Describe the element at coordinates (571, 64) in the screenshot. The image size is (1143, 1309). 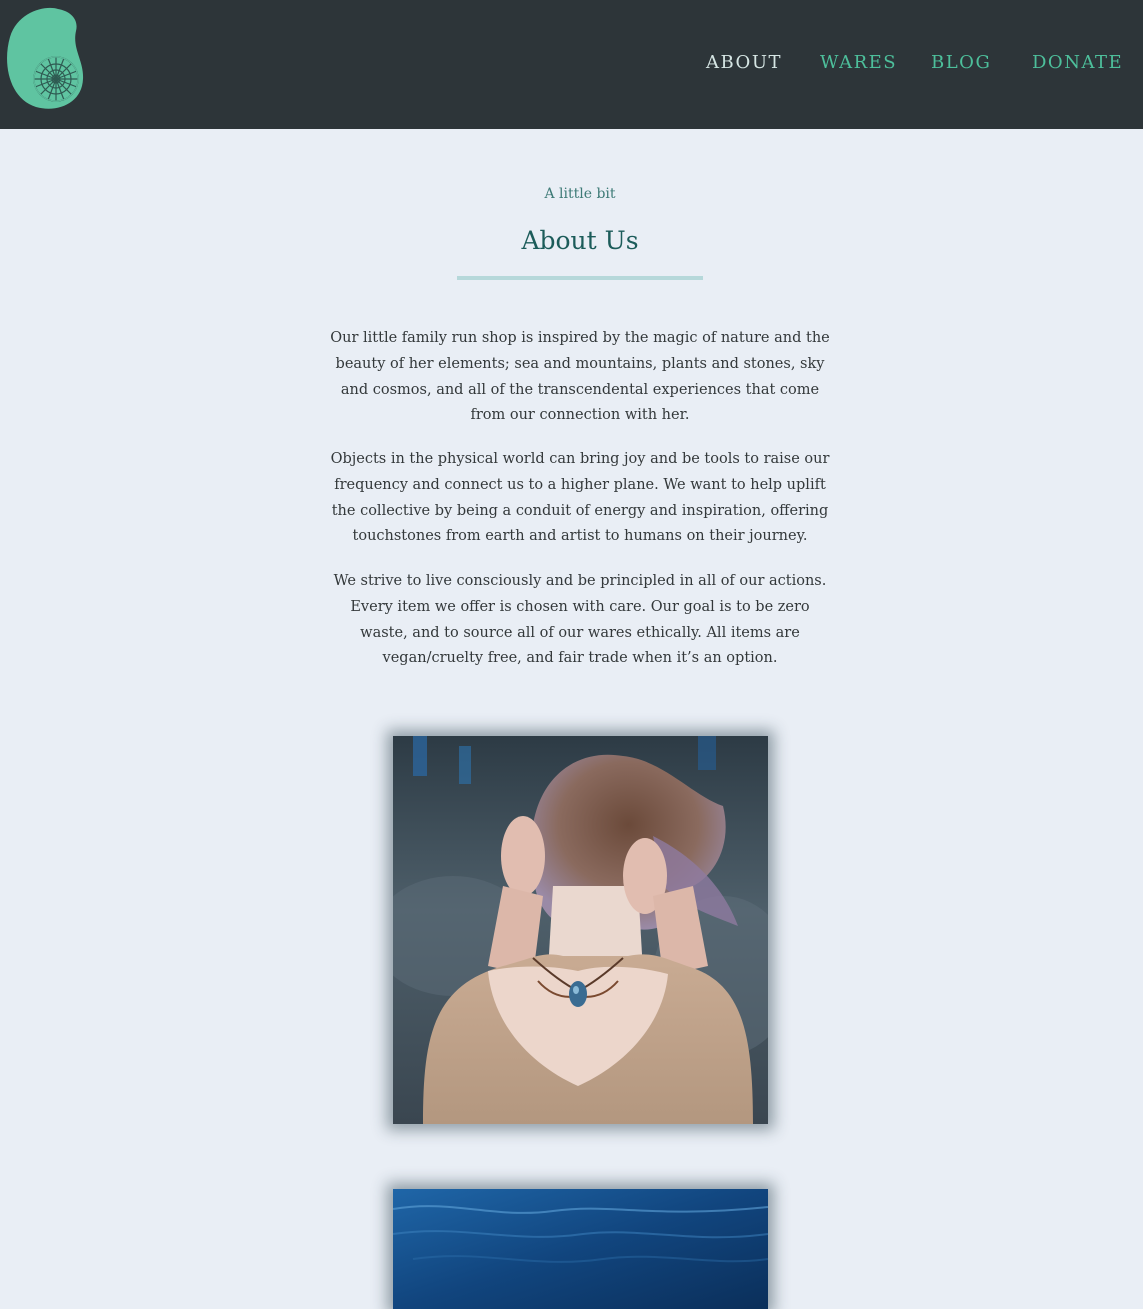
I see `site-header: ABOUT WARES BLOG DONATE` at that location.